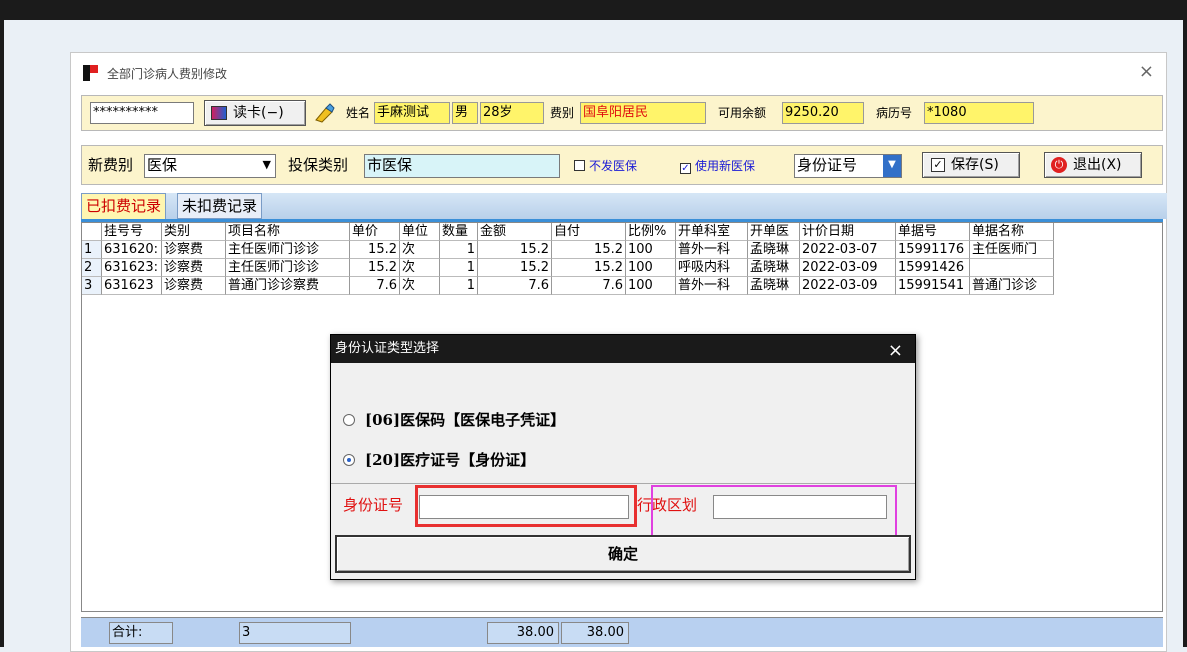 The height and width of the screenshot is (652, 1187). I want to click on id-type-select: 身份证号 ▼, so click(848, 166).